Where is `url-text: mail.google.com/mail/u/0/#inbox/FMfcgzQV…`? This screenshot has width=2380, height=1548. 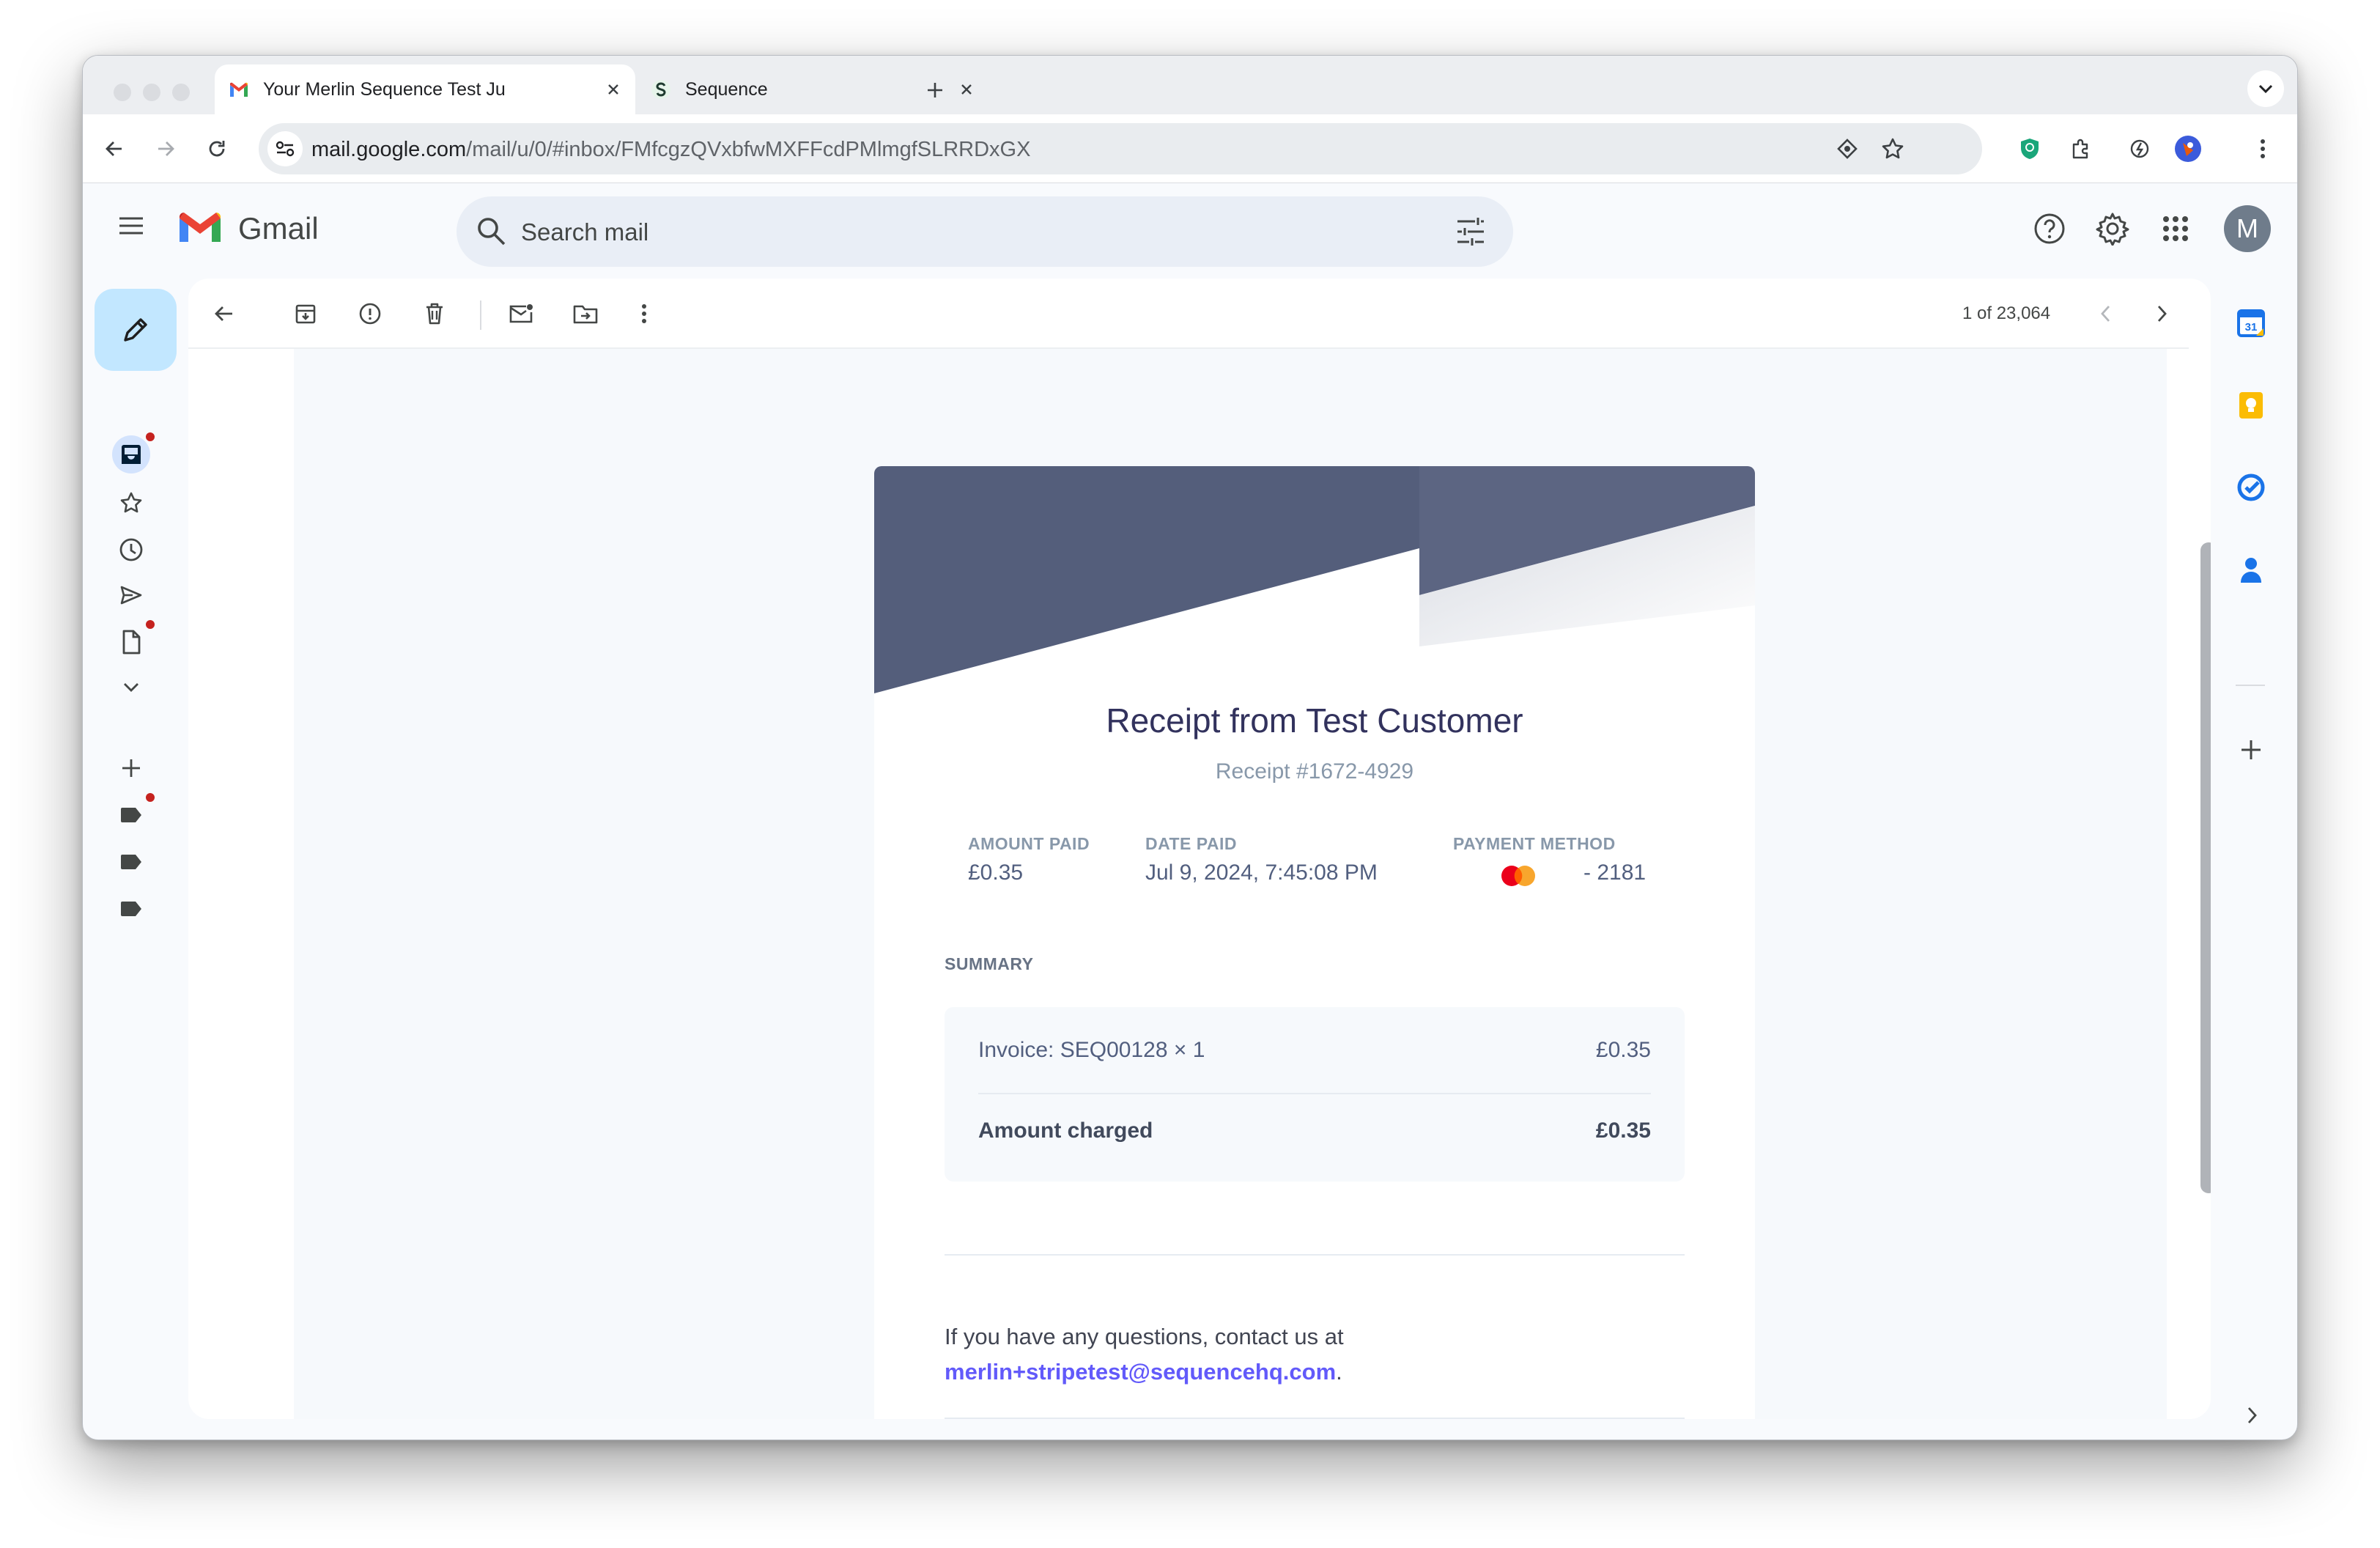
url-text: mail.google.com/mail/u/0/#inbox/FMfcgzQV… is located at coordinates (670, 150).